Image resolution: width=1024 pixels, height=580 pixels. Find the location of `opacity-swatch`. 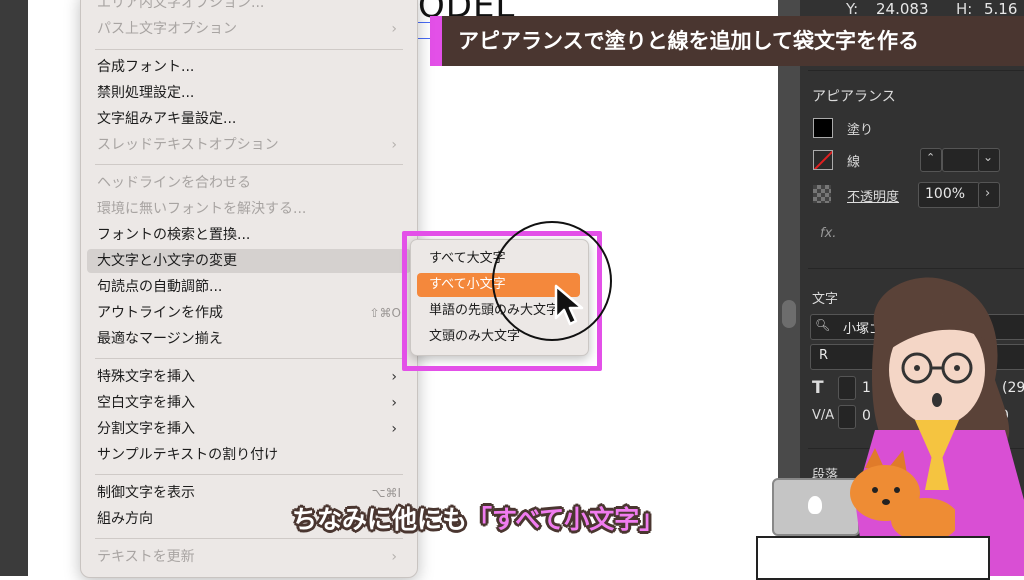

opacity-swatch is located at coordinates (822, 194).